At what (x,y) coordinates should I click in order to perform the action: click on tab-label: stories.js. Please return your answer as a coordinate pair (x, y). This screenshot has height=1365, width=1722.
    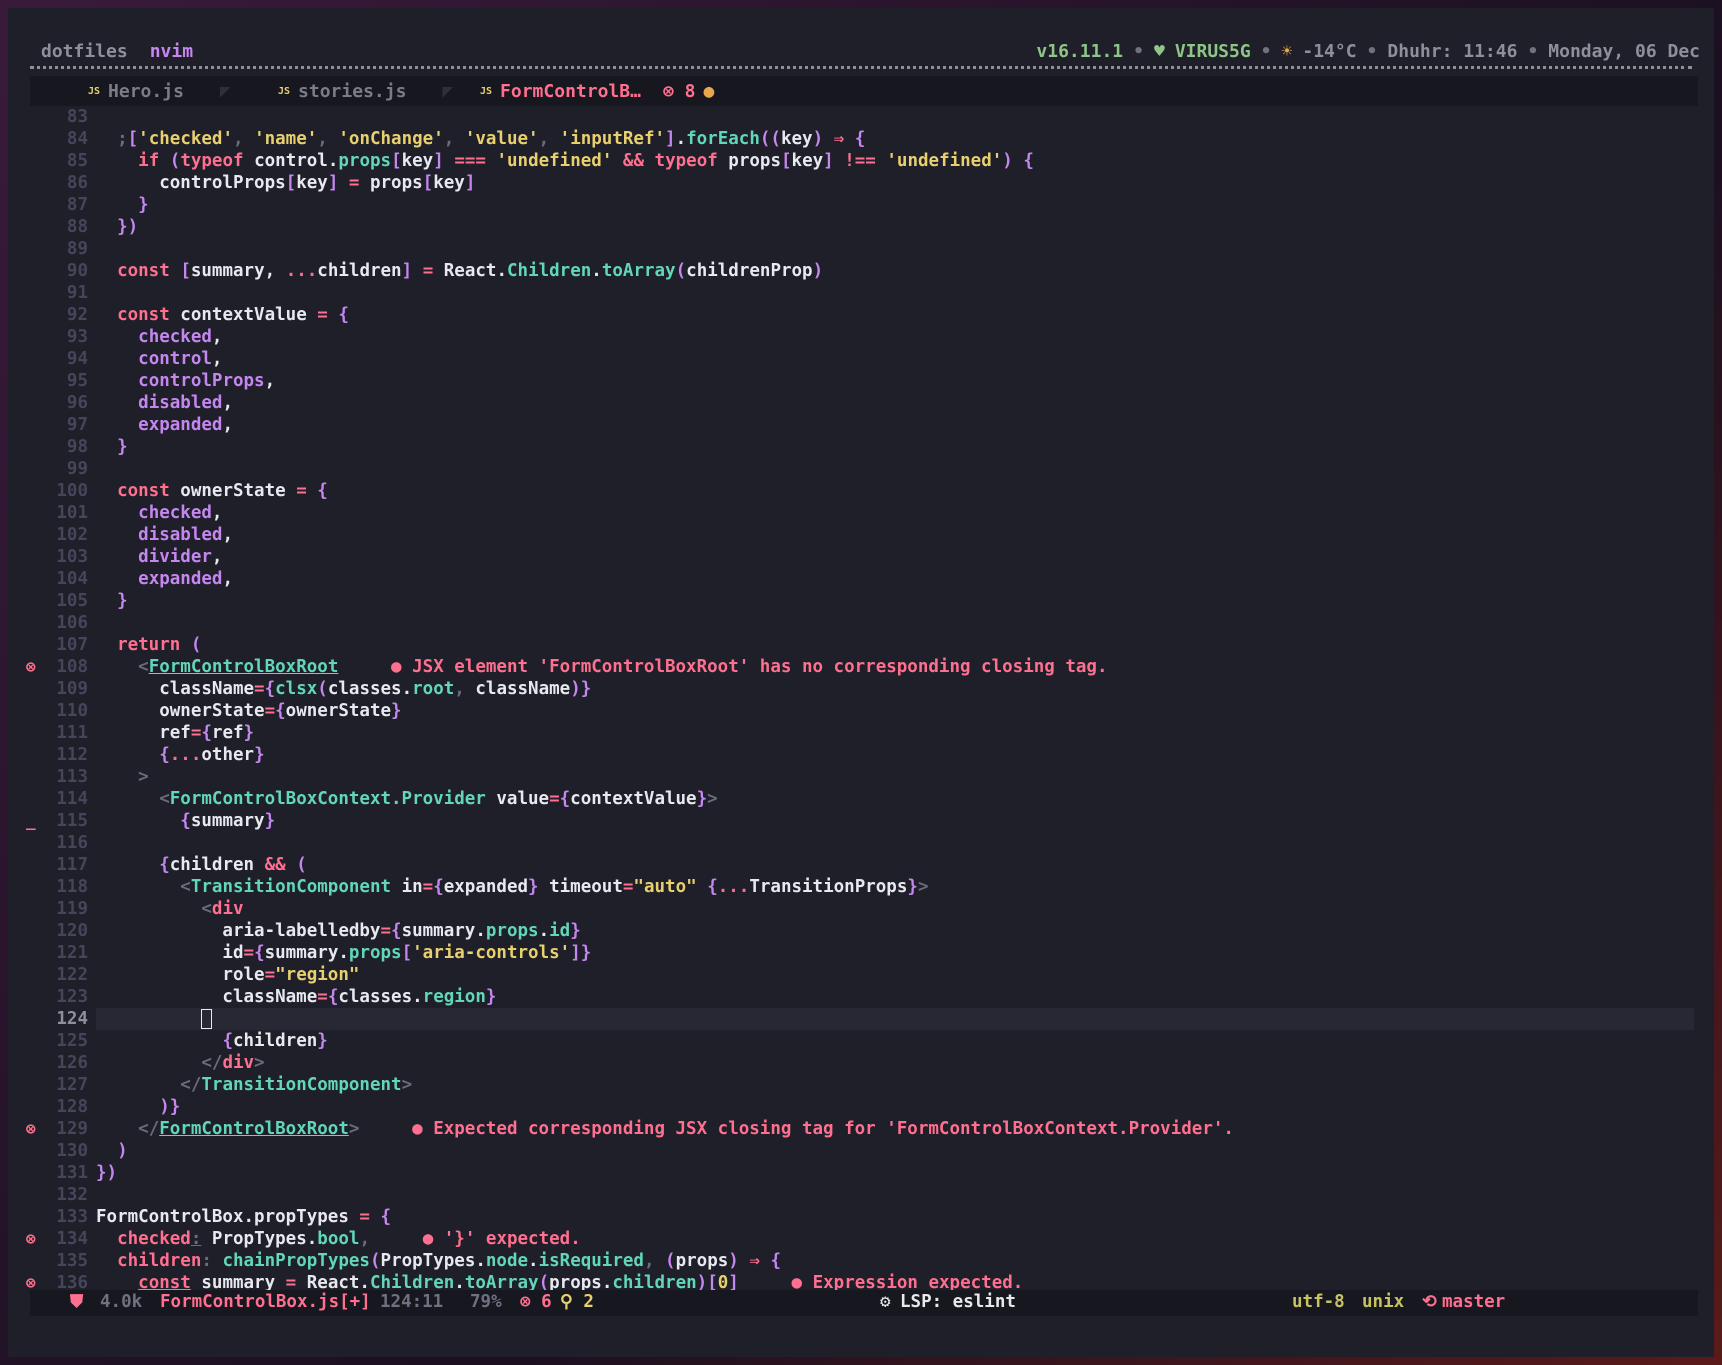
    Looking at the image, I should click on (352, 91).